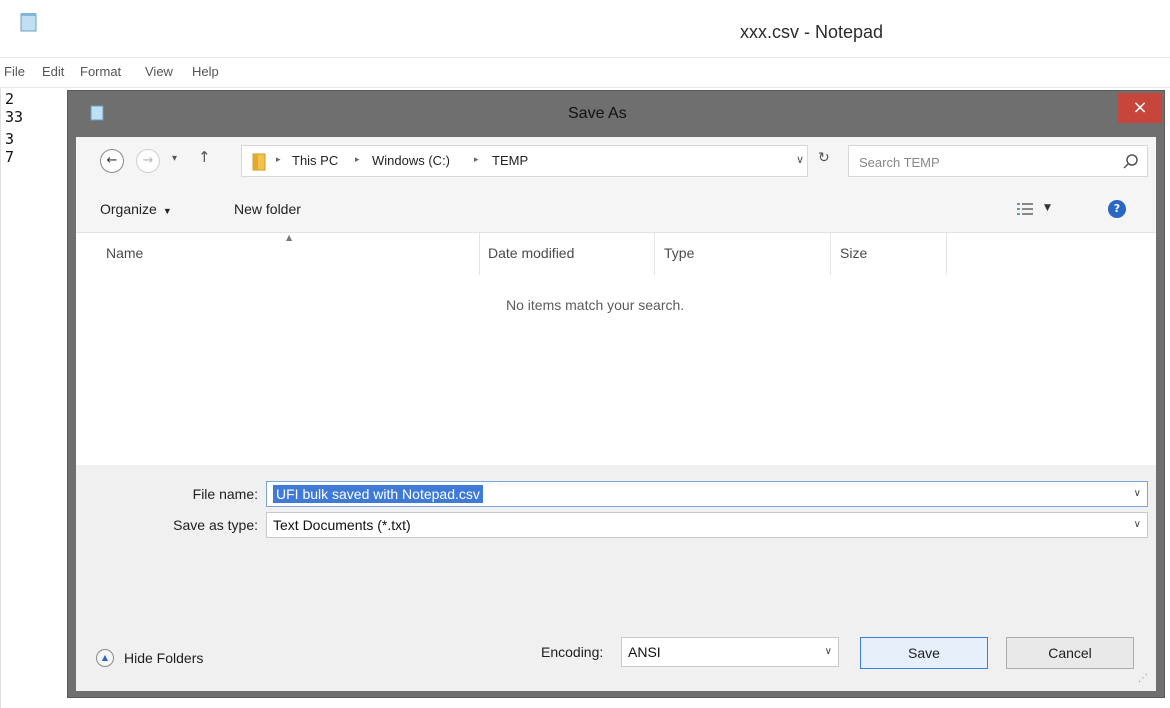 The image size is (1170, 708). I want to click on refresh-icon: ↻, so click(824, 158).